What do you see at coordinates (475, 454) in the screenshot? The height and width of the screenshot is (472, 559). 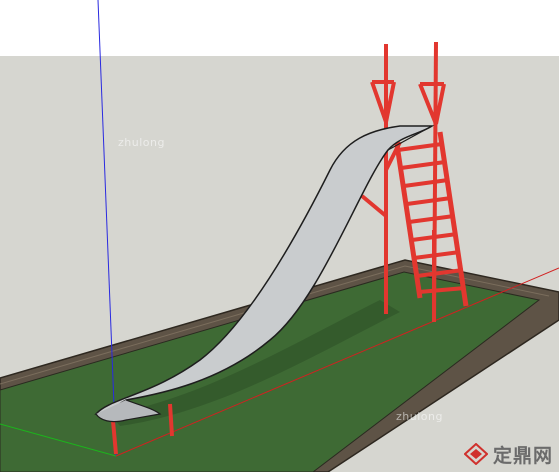 I see `diamond-logo-icon` at bounding box center [475, 454].